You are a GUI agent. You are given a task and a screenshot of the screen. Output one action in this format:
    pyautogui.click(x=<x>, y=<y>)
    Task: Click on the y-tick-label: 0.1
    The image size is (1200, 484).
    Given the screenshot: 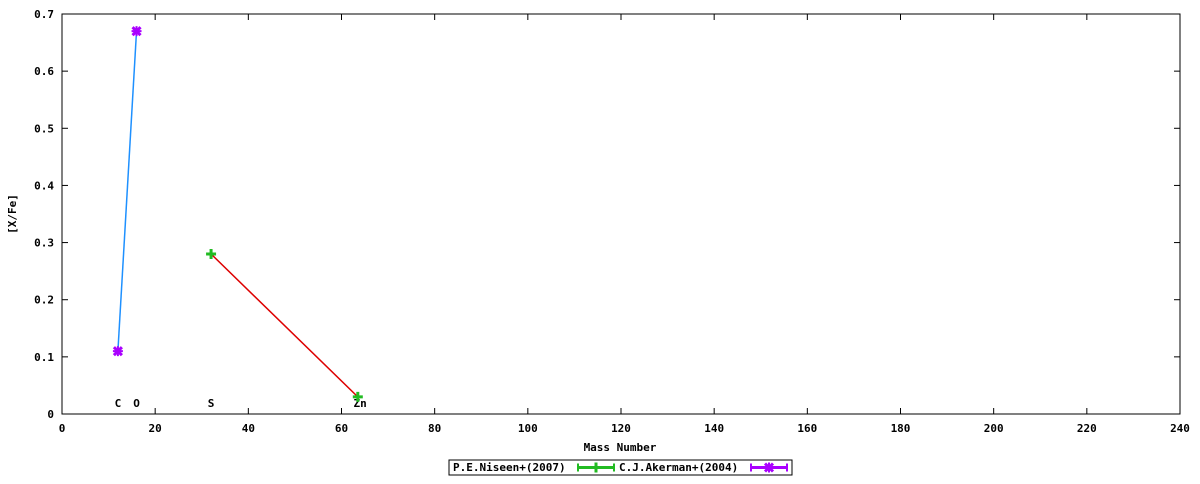 What is the action you would take?
    pyautogui.click(x=44, y=357)
    